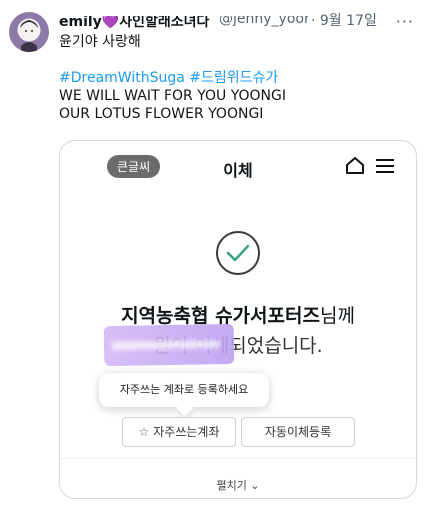 Image resolution: width=430 pixels, height=508 pixels. I want to click on tweet-line: 윤기야 사랑해, so click(100, 42).